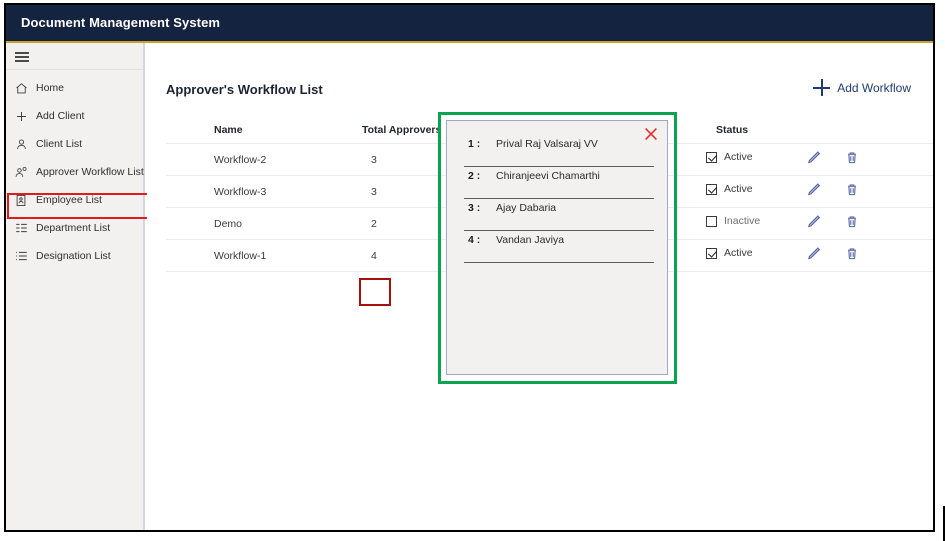 This screenshot has height=541, width=945. I want to click on approver-name: Chiranjeevi Chamarthi, so click(548, 176).